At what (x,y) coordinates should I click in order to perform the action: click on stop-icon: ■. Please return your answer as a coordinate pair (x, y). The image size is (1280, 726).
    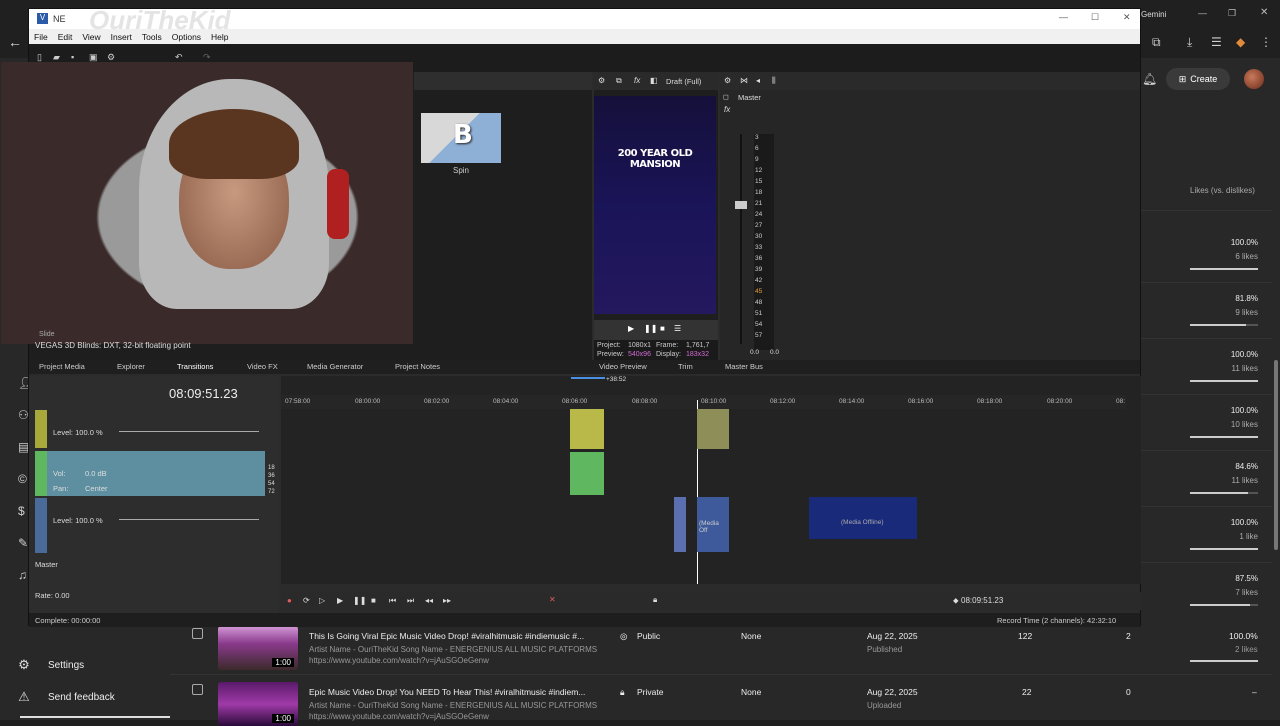
    Looking at the image, I should click on (662, 328).